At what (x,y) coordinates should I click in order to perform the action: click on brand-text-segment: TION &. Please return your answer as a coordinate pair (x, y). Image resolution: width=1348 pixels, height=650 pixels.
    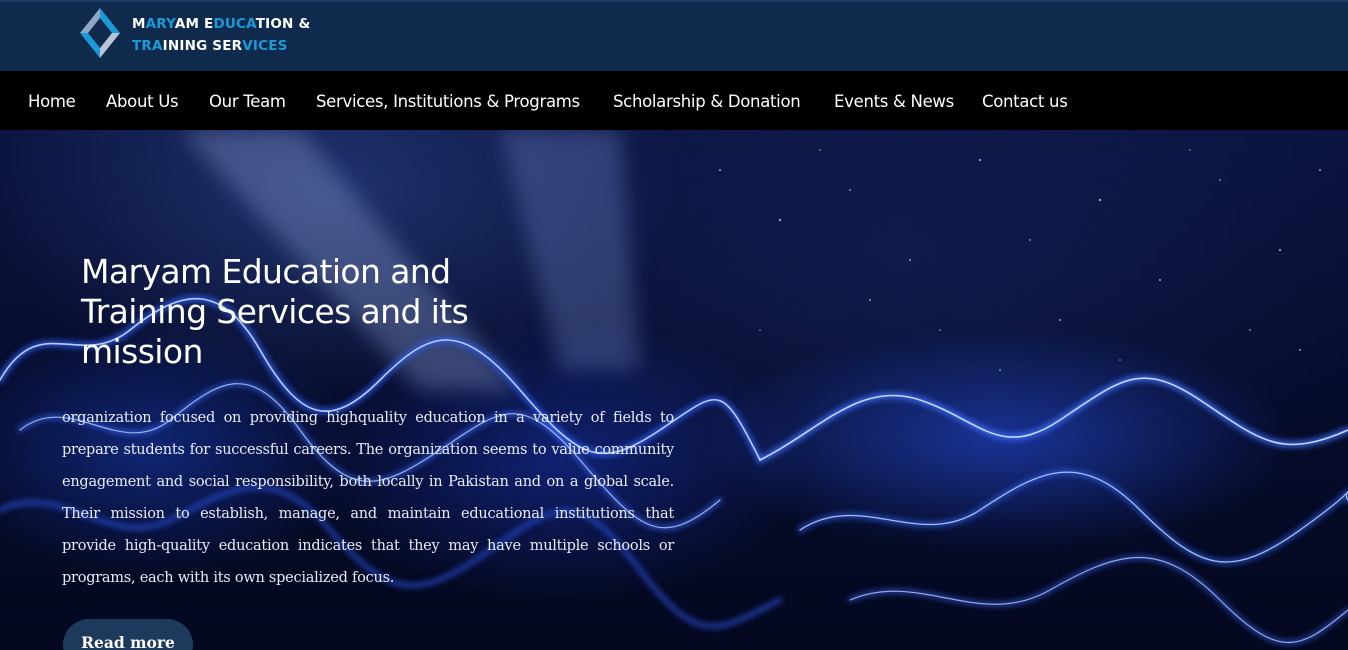
    Looking at the image, I should click on (283, 24).